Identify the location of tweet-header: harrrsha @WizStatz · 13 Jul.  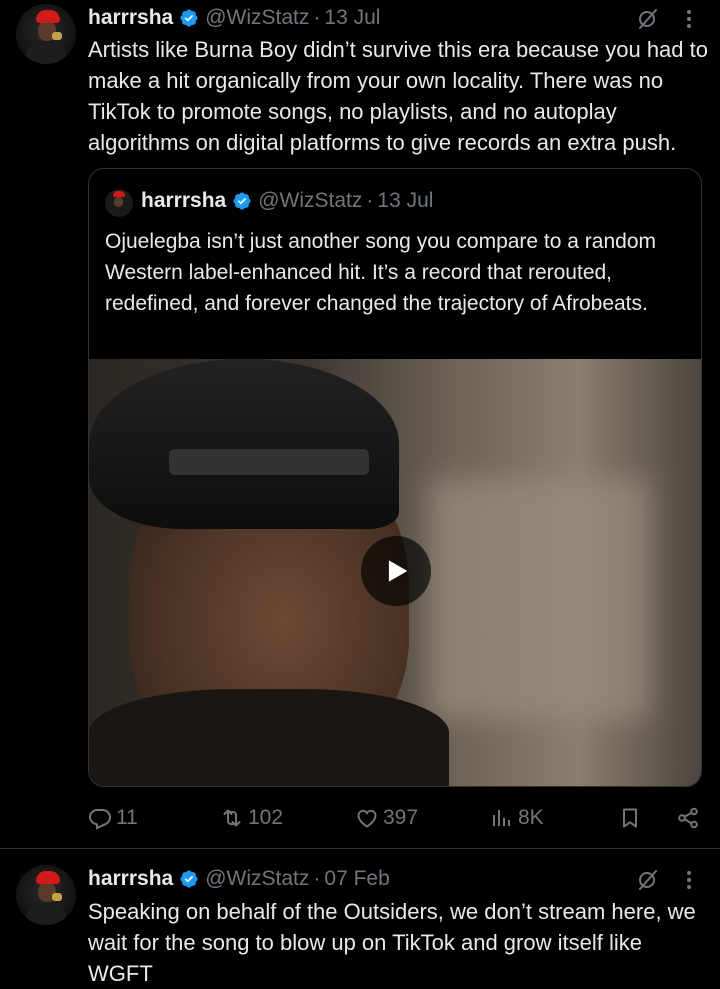
(234, 18).